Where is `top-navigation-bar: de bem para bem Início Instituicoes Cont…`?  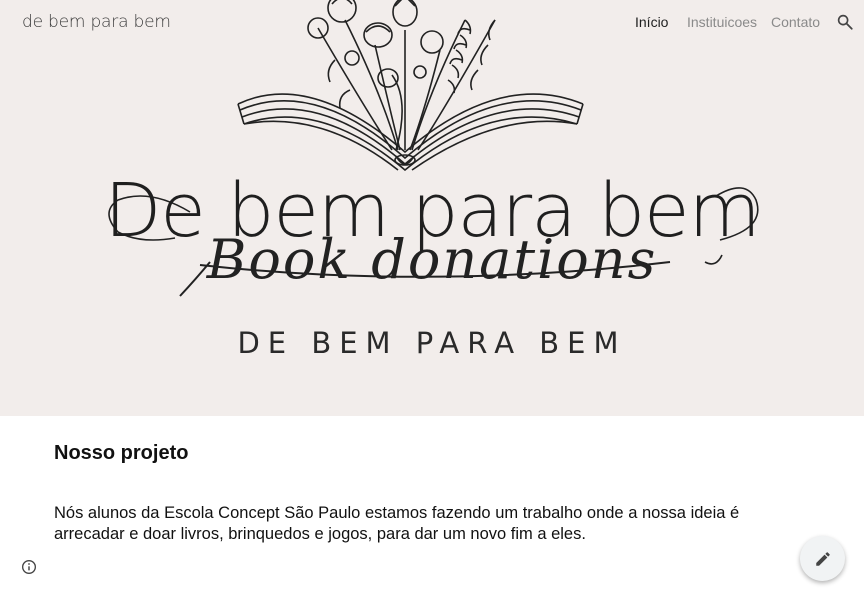
top-navigation-bar: de bem para bem Início Instituicoes Cont… is located at coordinates (432, 22).